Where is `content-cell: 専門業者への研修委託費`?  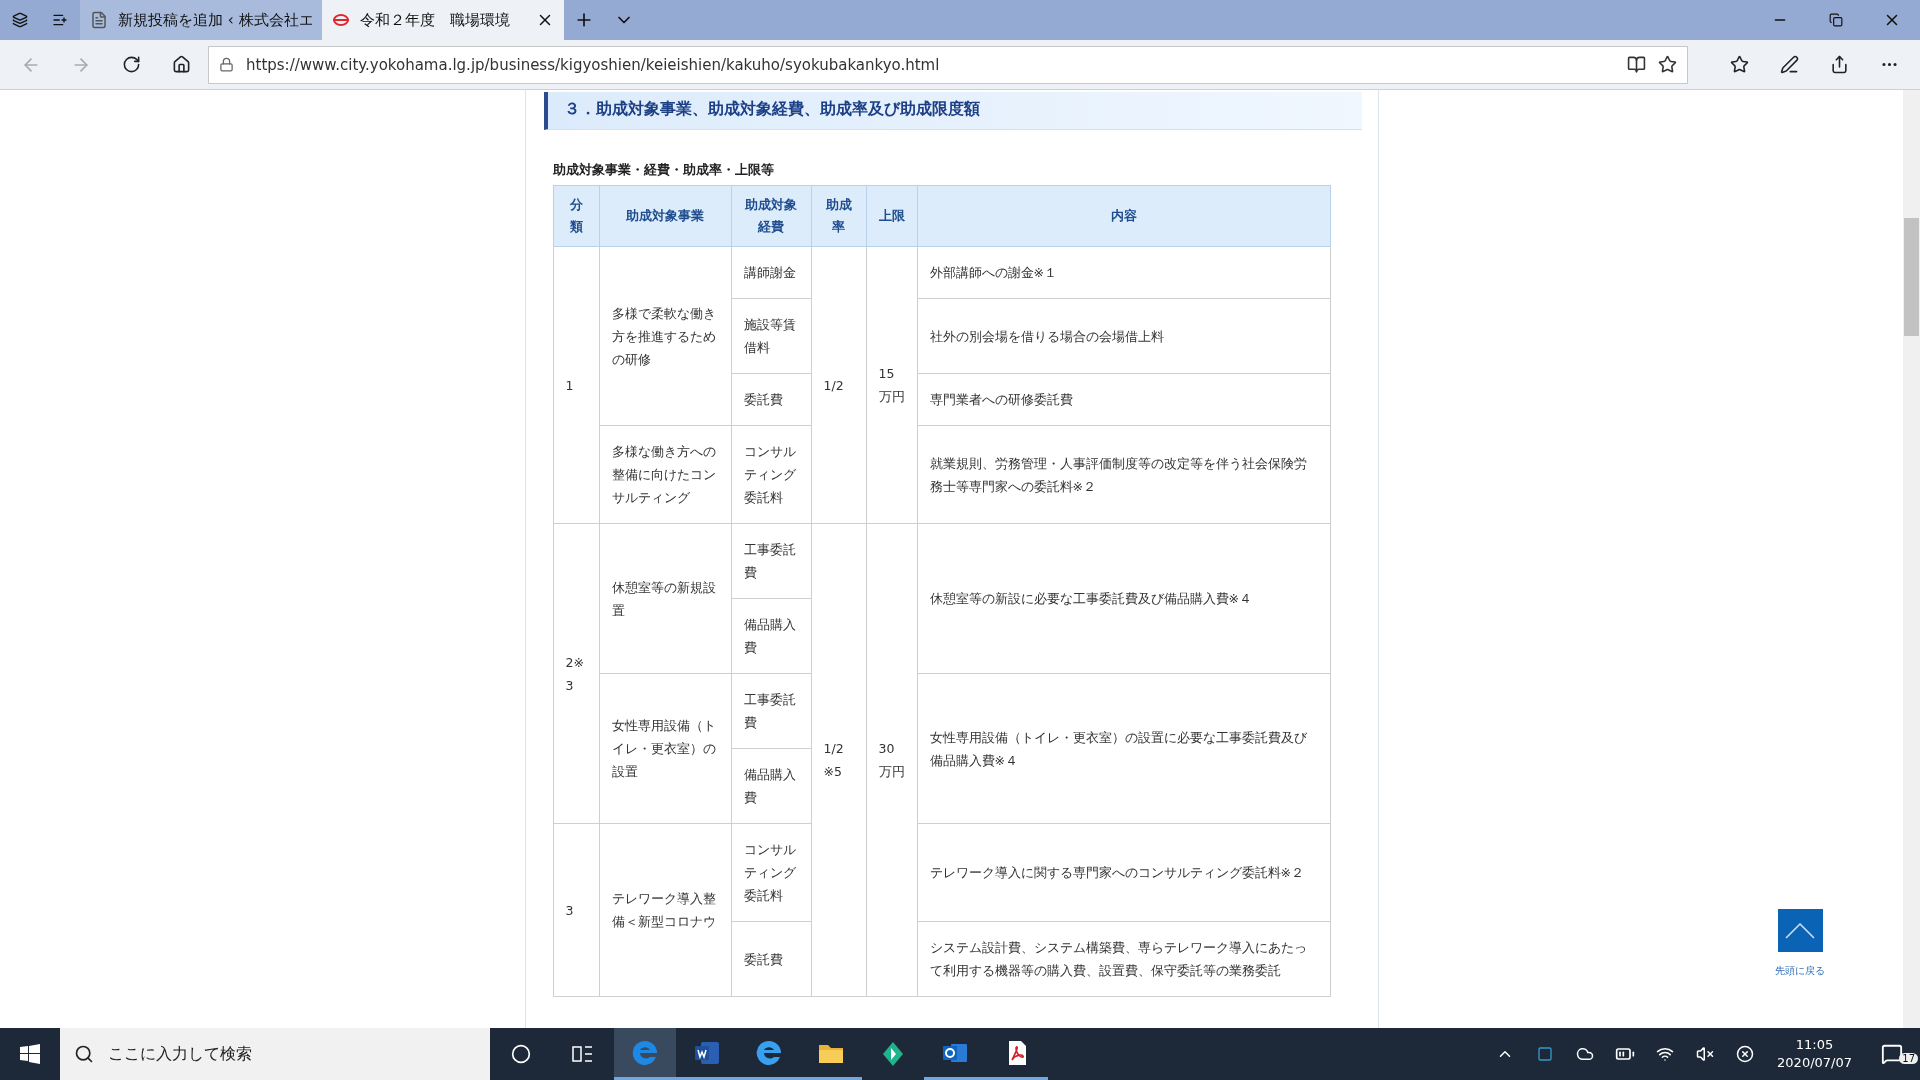 content-cell: 専門業者への研修委託費 is located at coordinates (1123, 399).